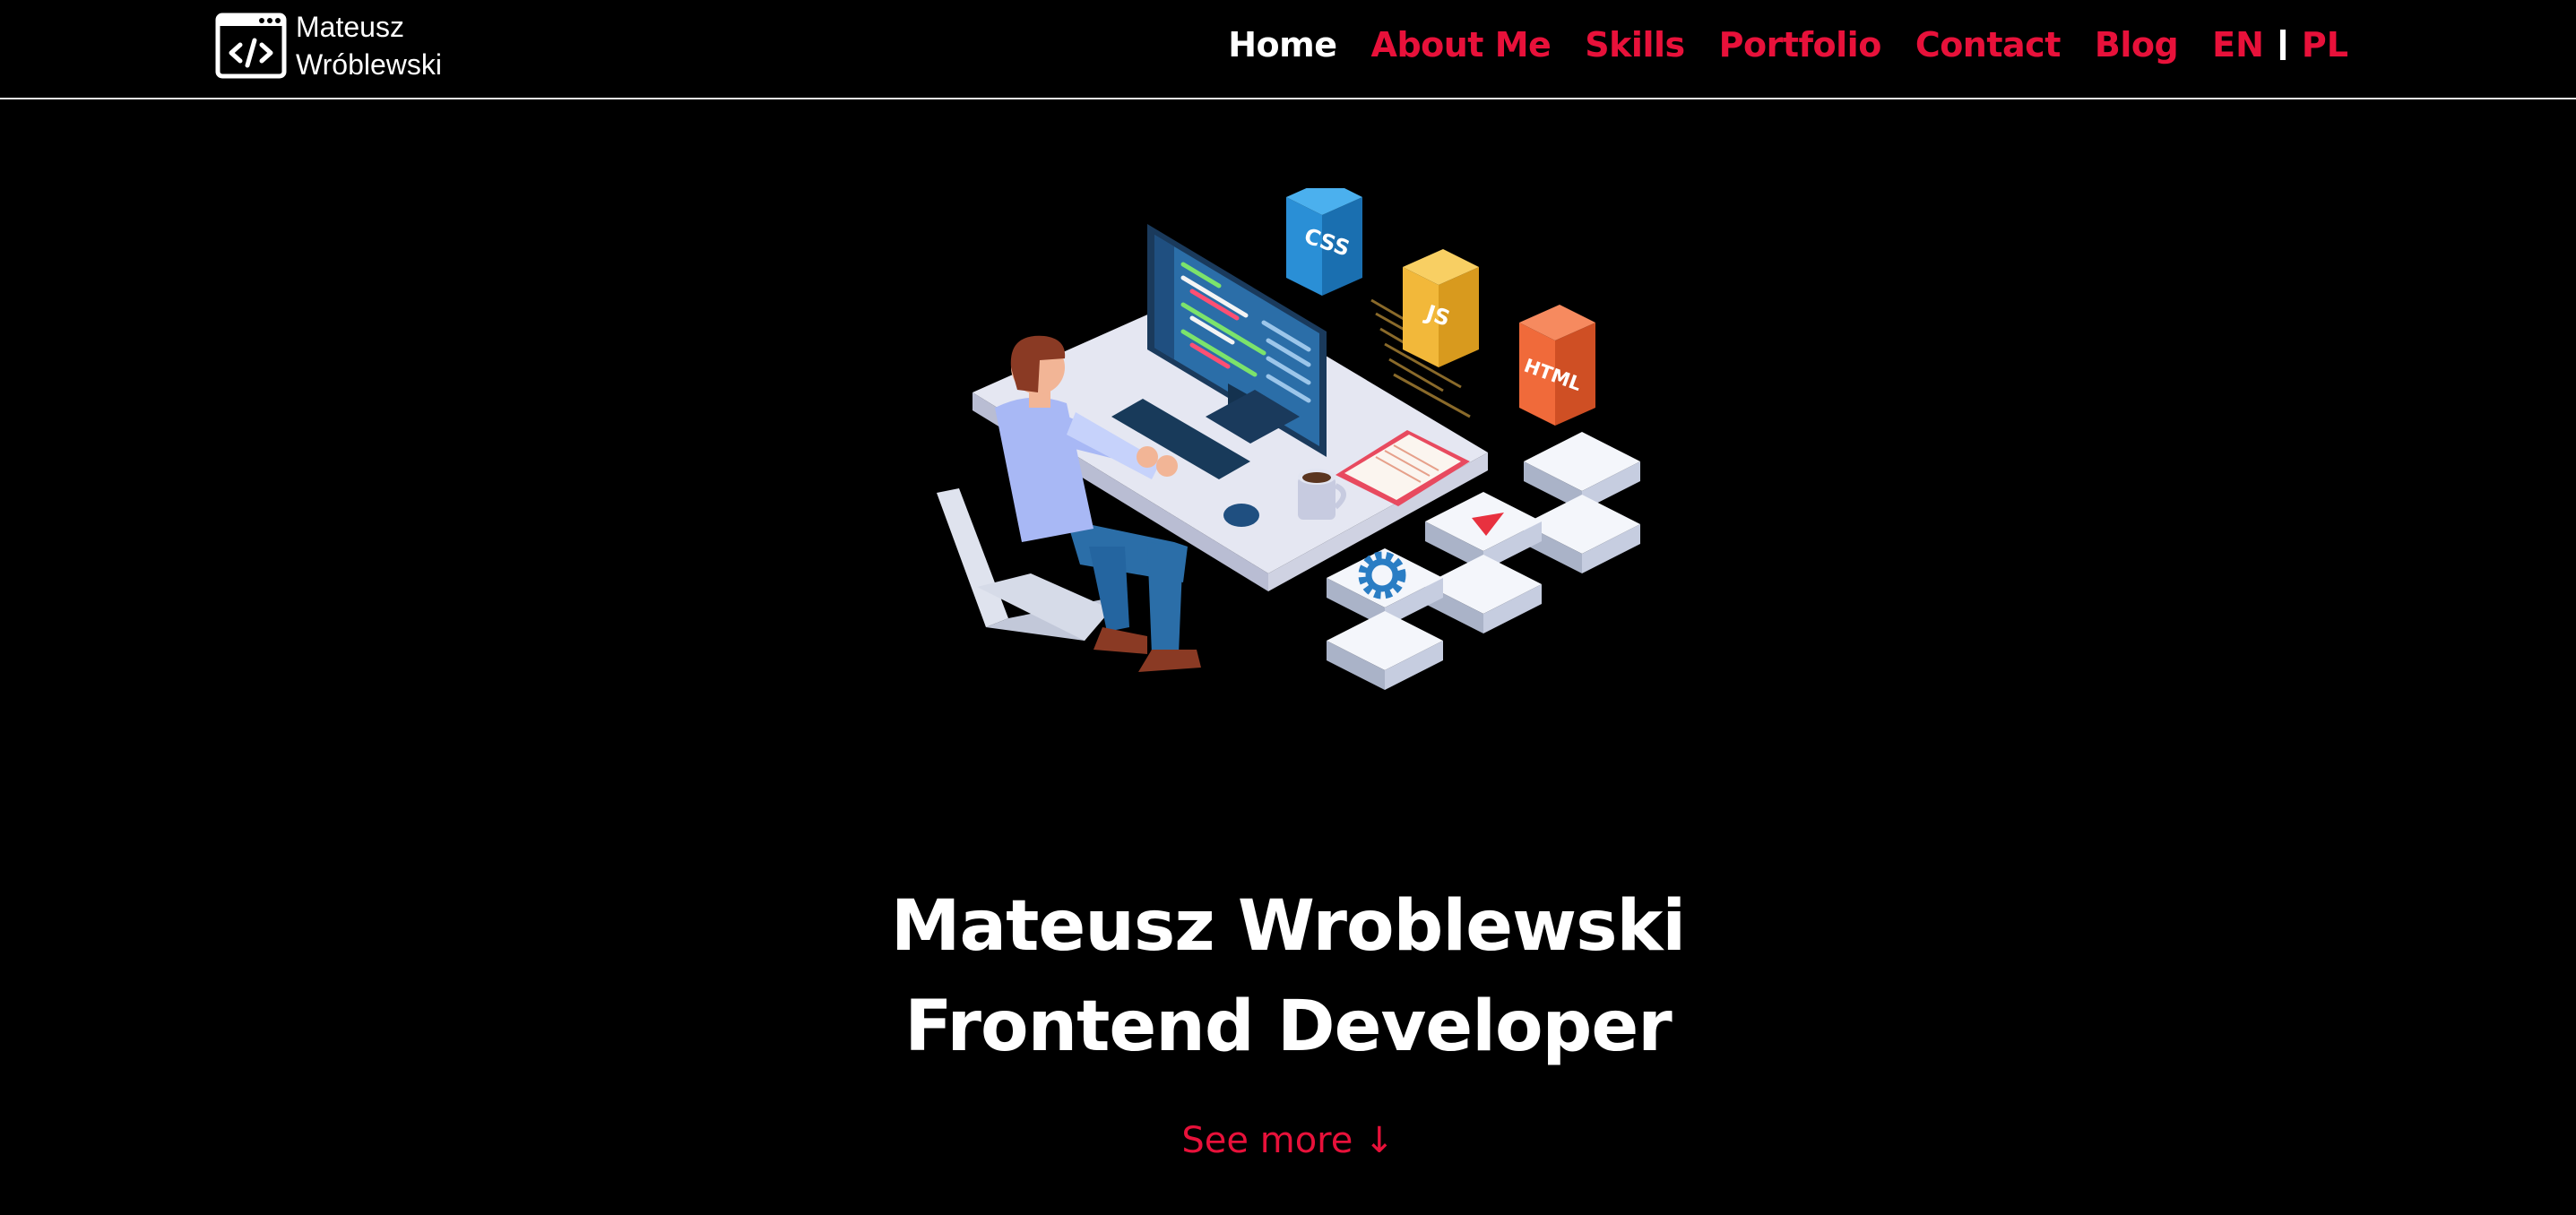 The image size is (2576, 1215). What do you see at coordinates (369, 64) in the screenshot?
I see `brand-last-name: Wróblewski` at bounding box center [369, 64].